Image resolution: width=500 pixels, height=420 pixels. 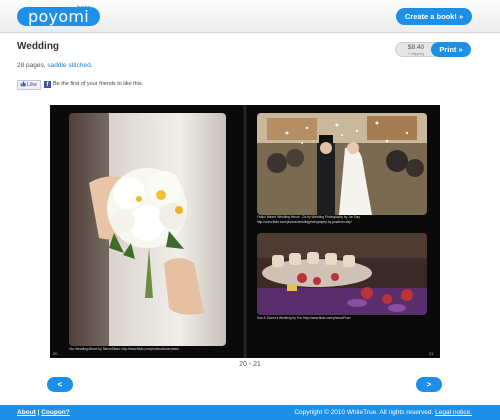 What do you see at coordinates (38, 46) in the screenshot?
I see `book-title: Wedding` at bounding box center [38, 46].